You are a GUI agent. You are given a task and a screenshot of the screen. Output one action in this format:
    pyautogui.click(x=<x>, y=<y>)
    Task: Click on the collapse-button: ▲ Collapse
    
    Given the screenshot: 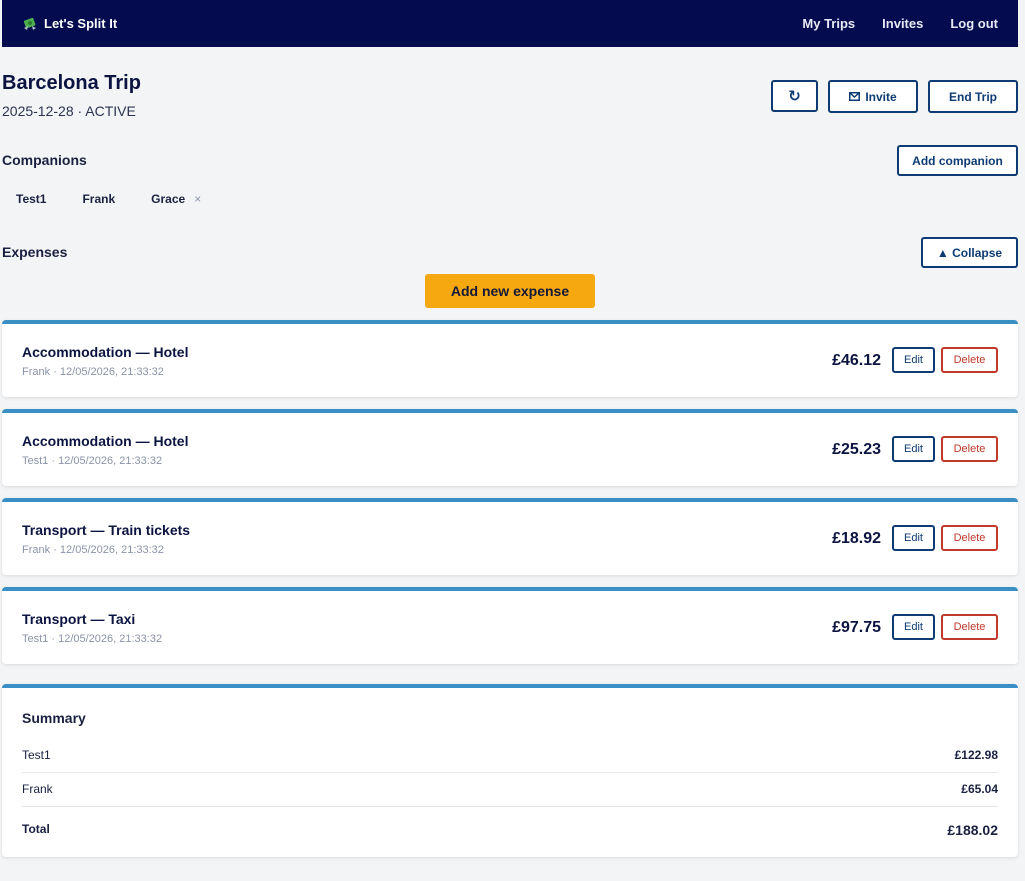 What is the action you would take?
    pyautogui.click(x=969, y=252)
    